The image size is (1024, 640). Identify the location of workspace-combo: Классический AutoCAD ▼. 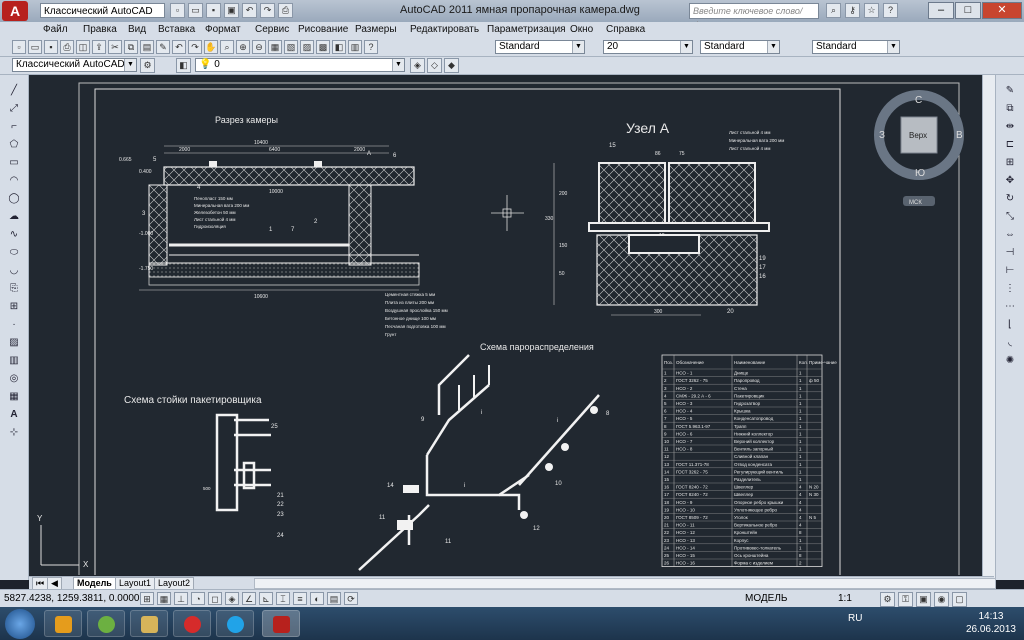
(74, 65).